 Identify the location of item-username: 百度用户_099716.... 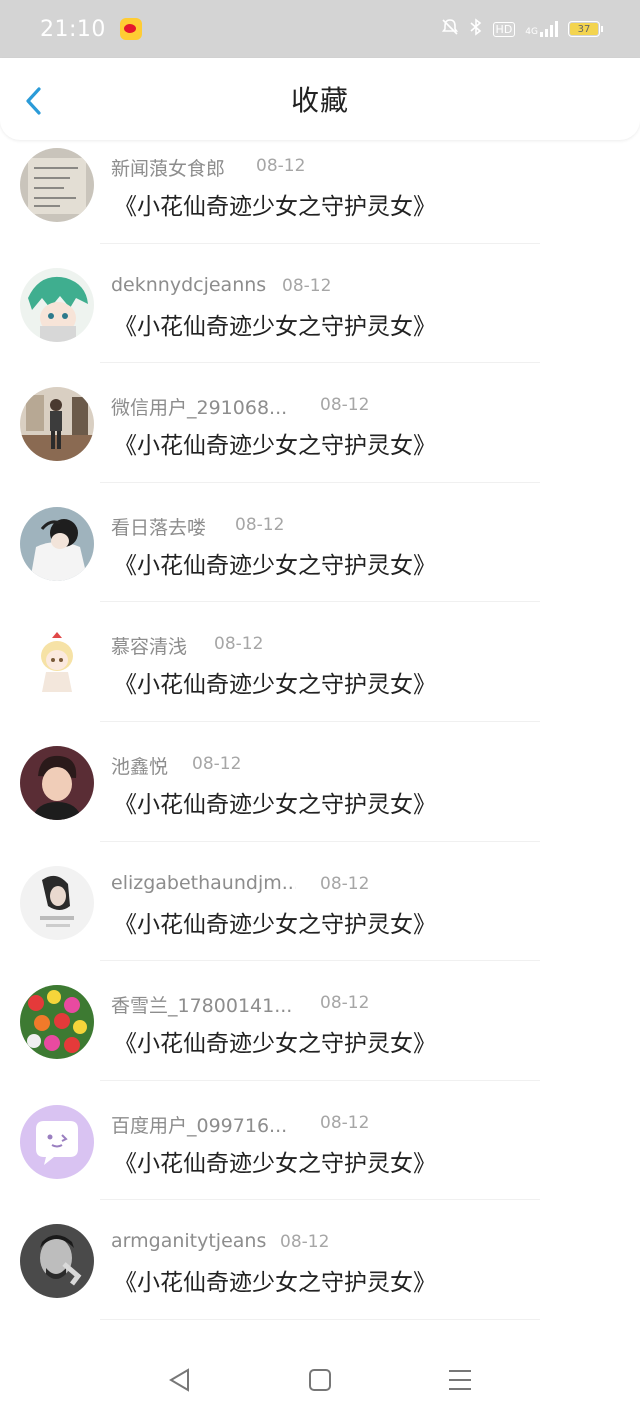
(199, 1125).